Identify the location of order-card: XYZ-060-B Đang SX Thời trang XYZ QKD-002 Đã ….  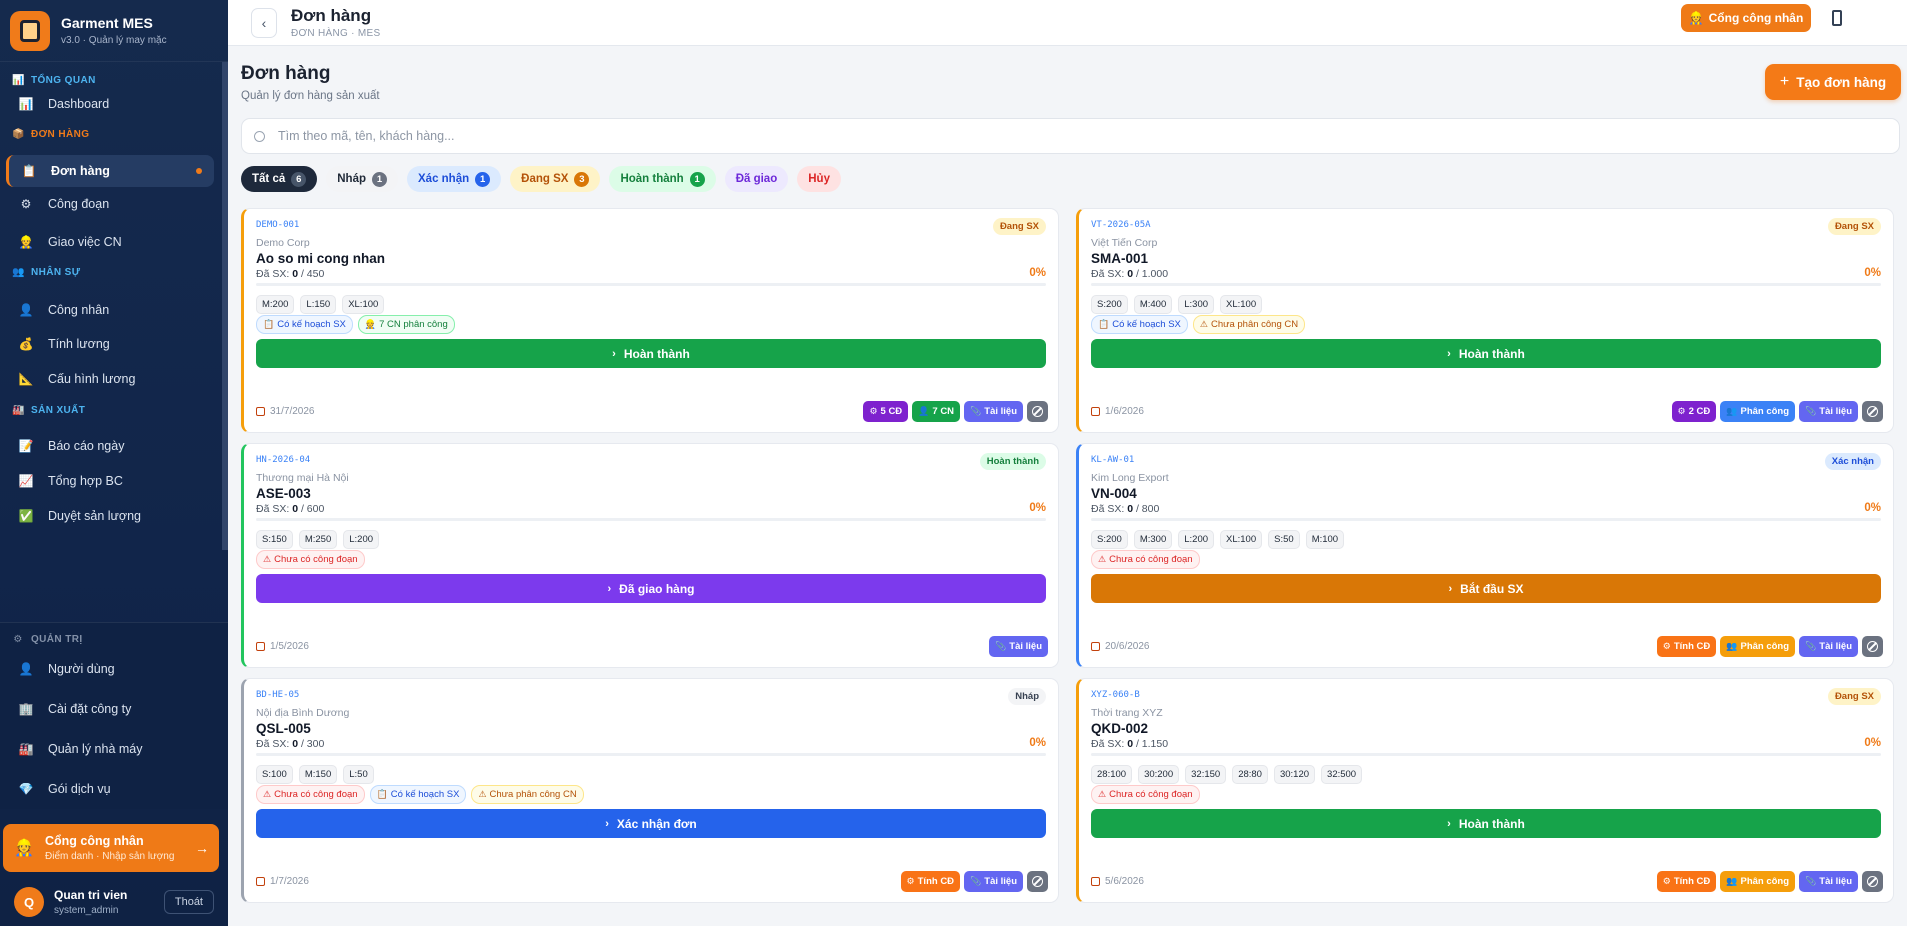
(1485, 790).